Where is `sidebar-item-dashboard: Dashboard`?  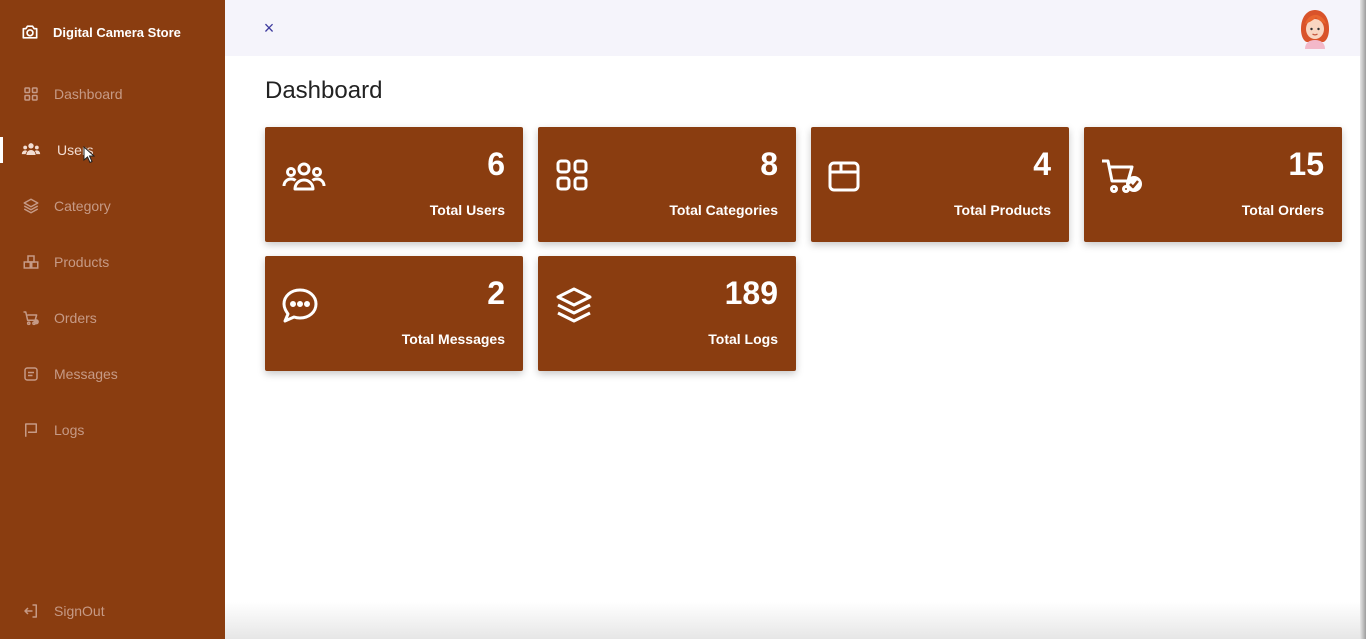 sidebar-item-dashboard: Dashboard is located at coordinates (112, 94).